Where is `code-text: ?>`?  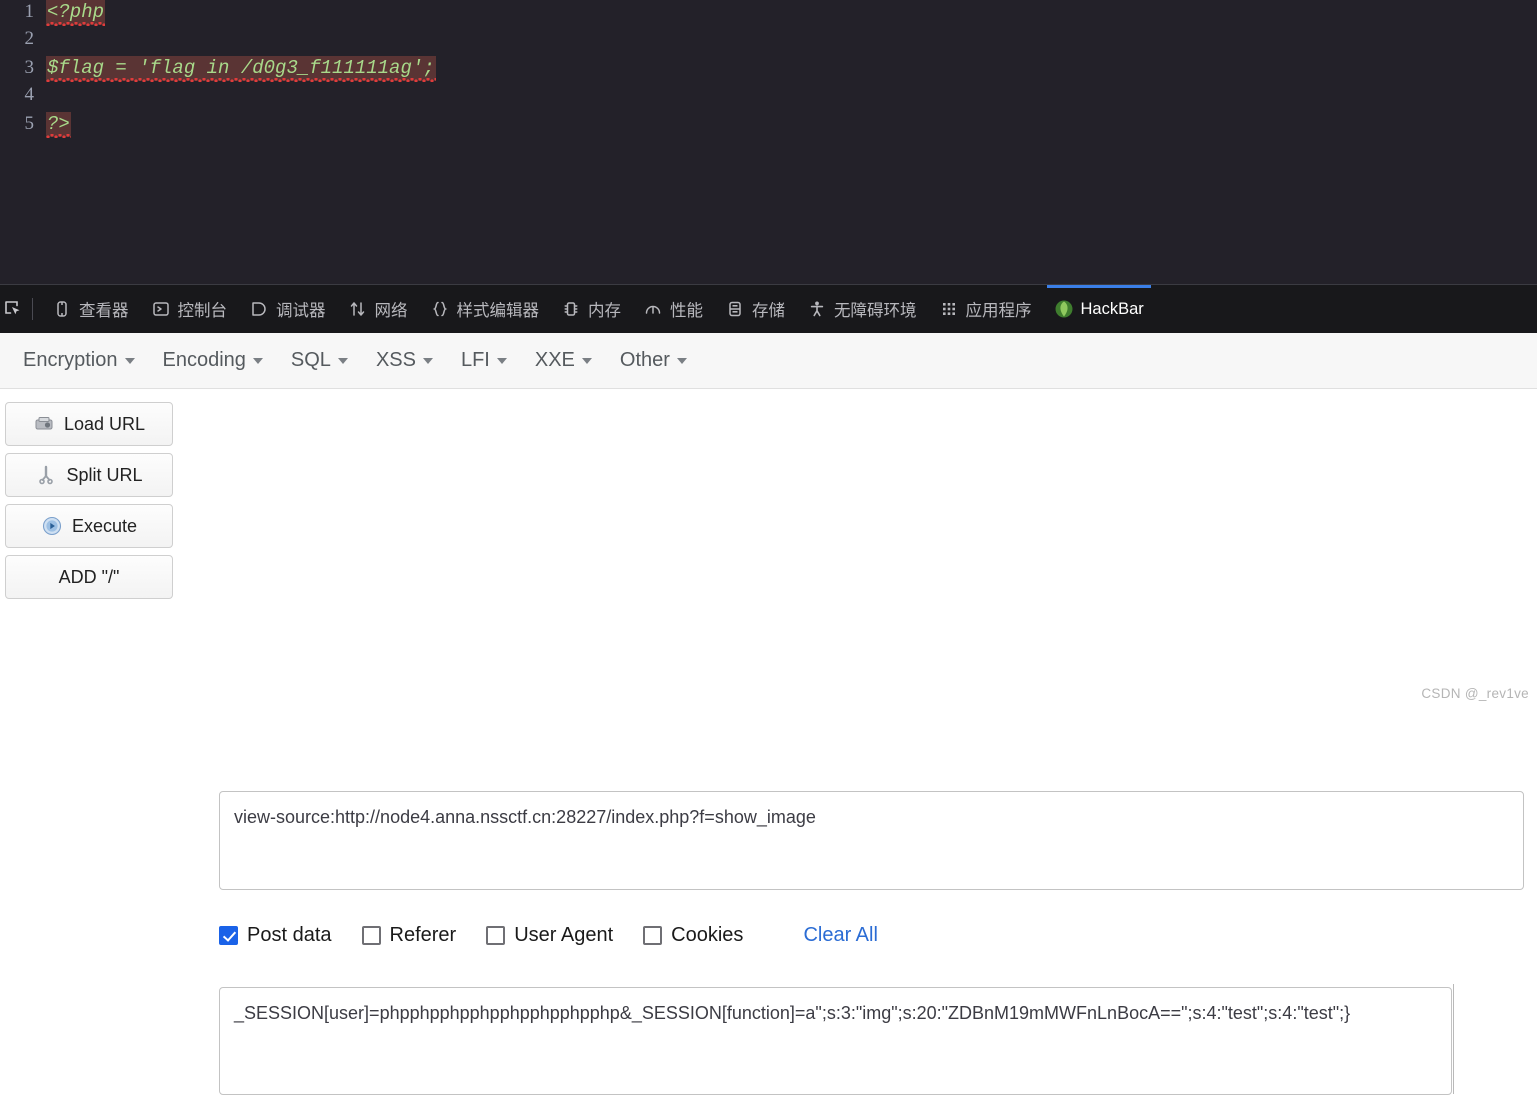 code-text: ?> is located at coordinates (58, 124).